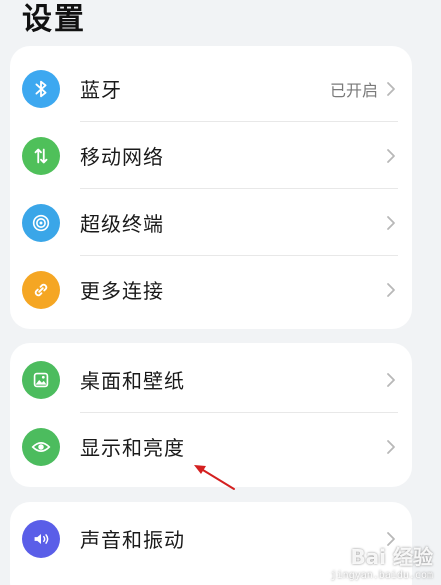  I want to click on watermark-logo: Bai 经验, so click(391, 557).